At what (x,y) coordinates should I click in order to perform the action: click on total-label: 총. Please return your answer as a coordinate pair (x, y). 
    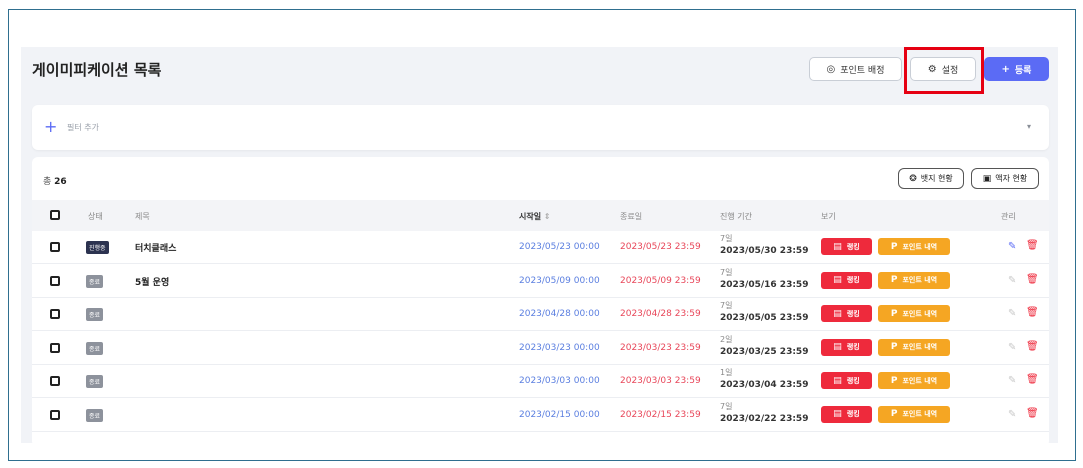
    Looking at the image, I should click on (47, 182).